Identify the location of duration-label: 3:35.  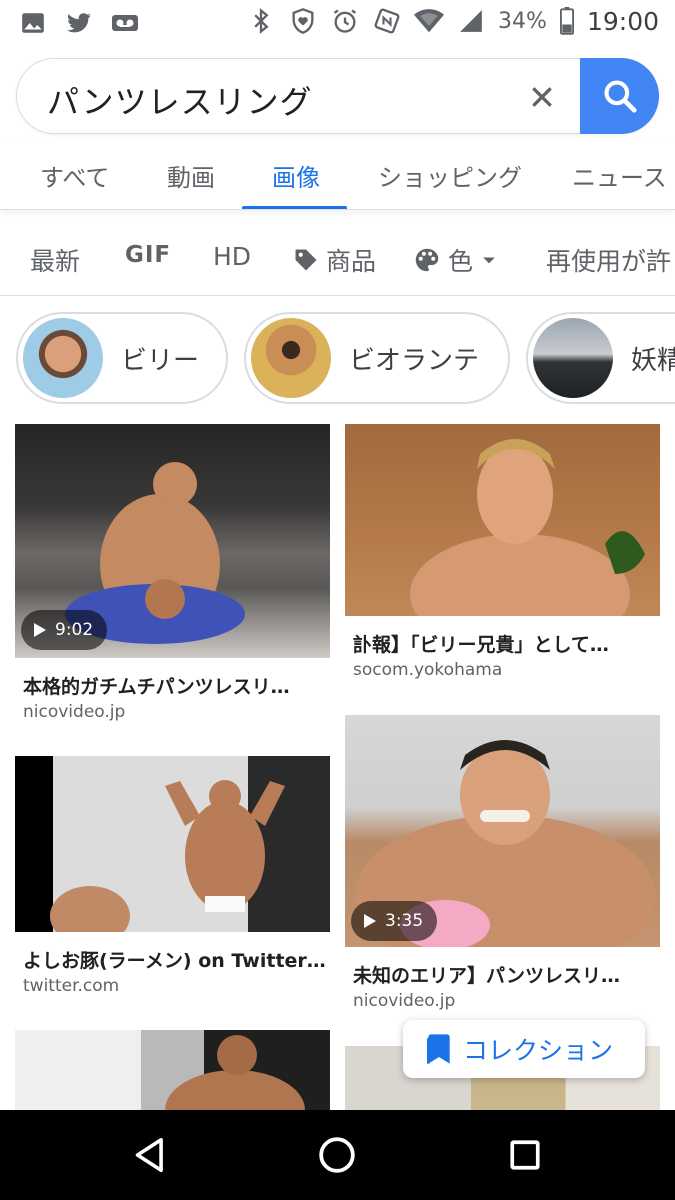
(404, 921).